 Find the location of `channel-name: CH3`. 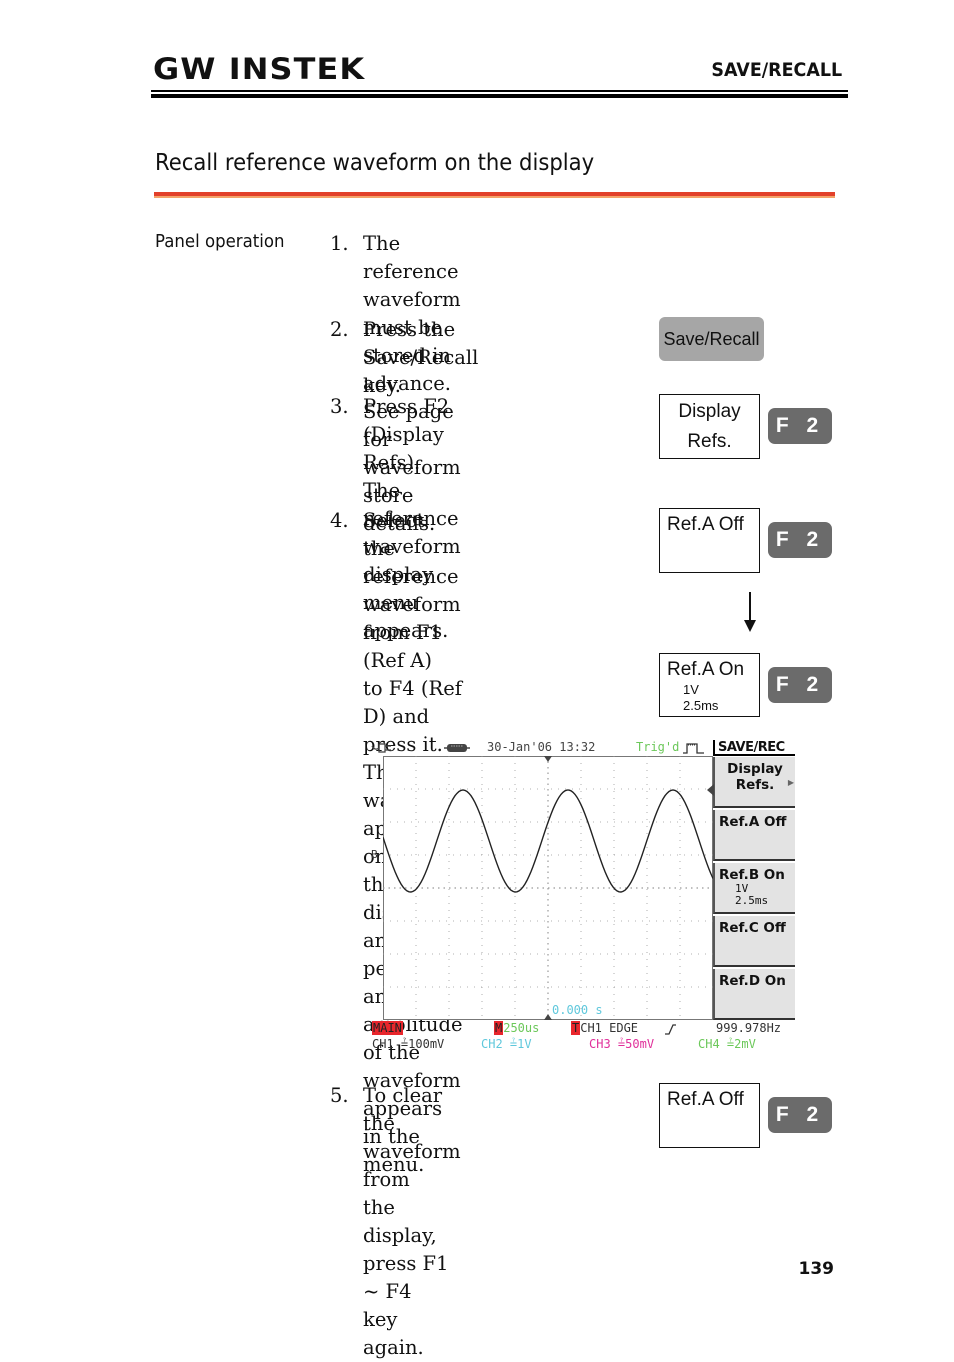

channel-name: CH3 is located at coordinates (600, 1044).